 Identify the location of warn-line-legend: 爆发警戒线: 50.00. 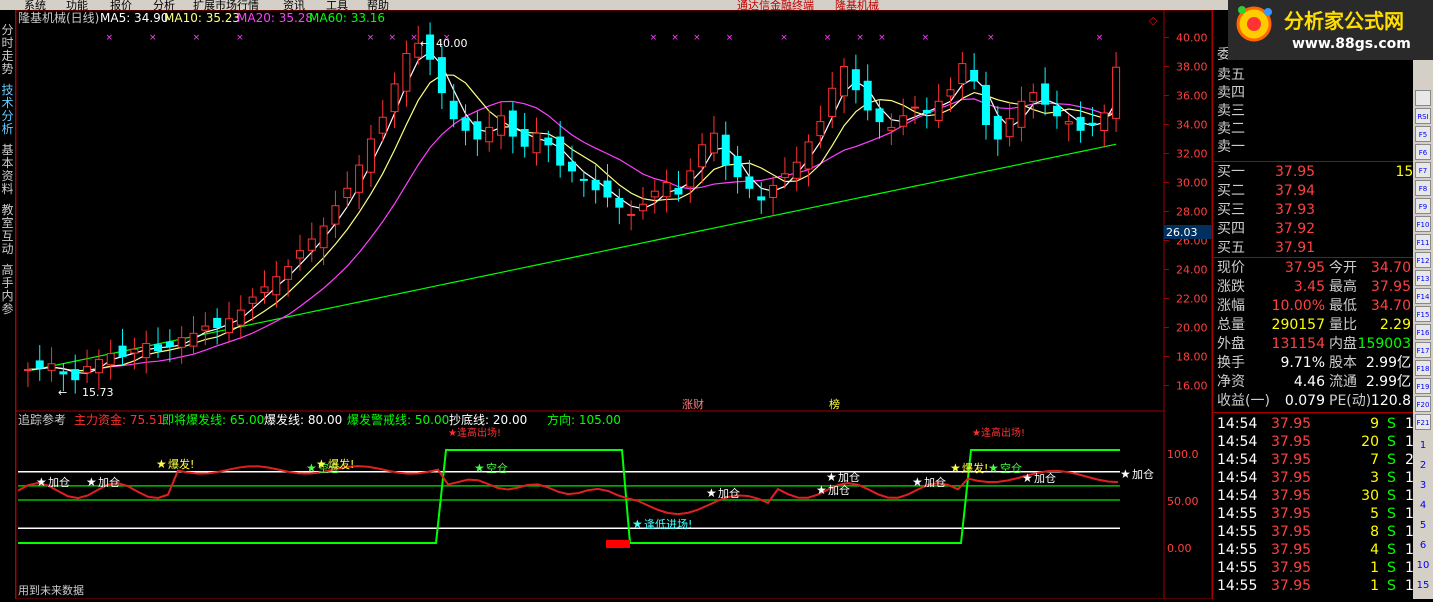
(398, 419).